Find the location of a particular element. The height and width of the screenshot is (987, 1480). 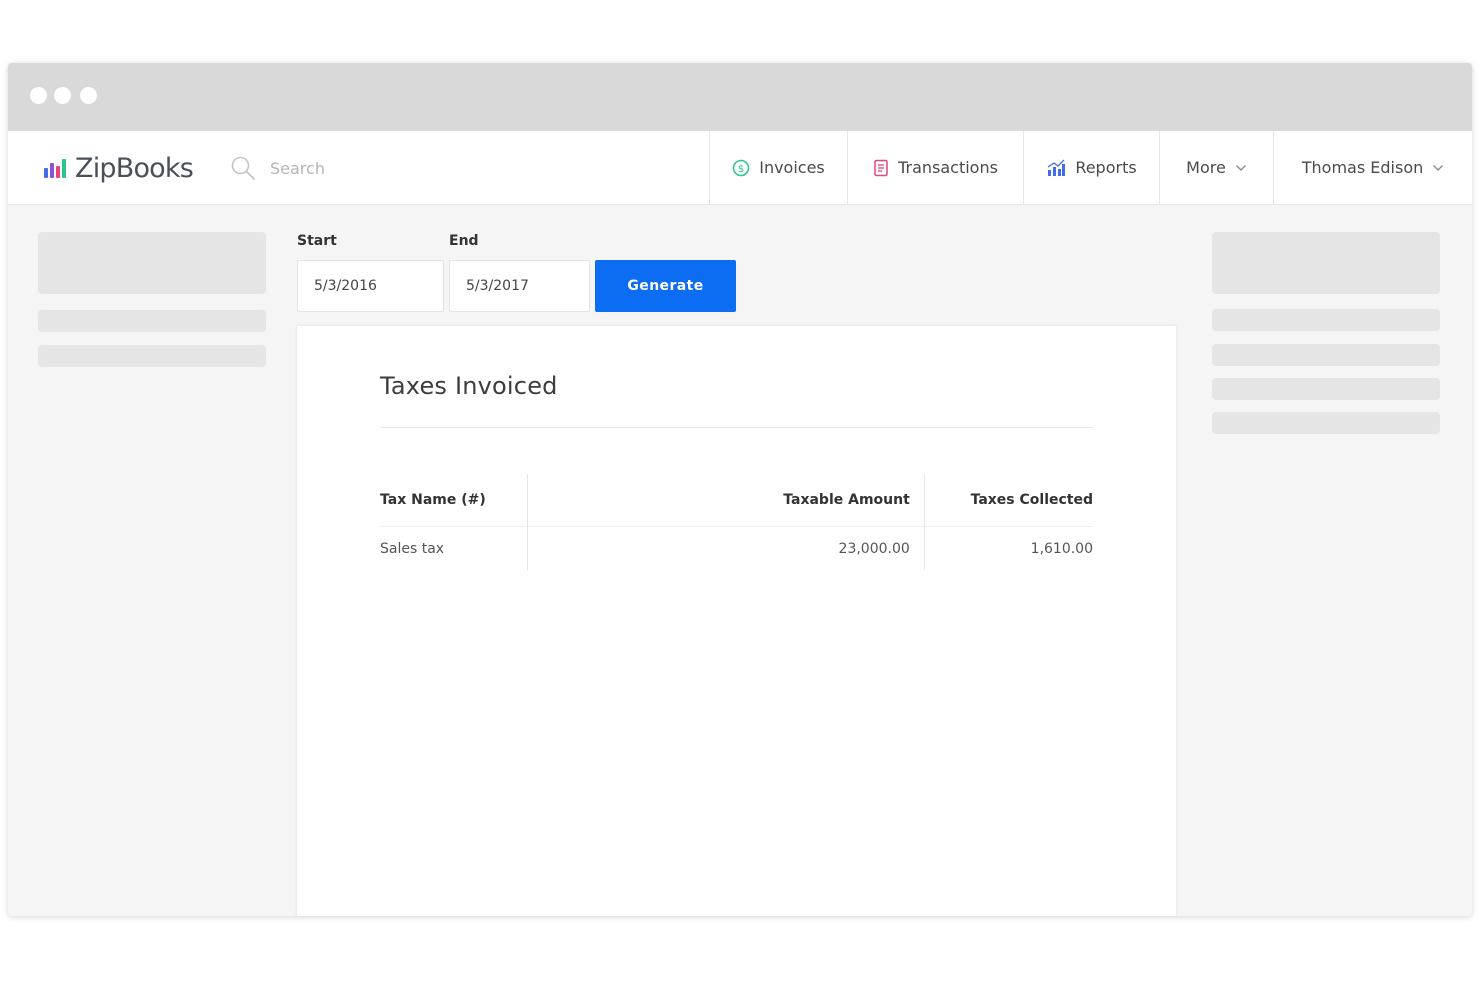

title-divider is located at coordinates (736, 427).